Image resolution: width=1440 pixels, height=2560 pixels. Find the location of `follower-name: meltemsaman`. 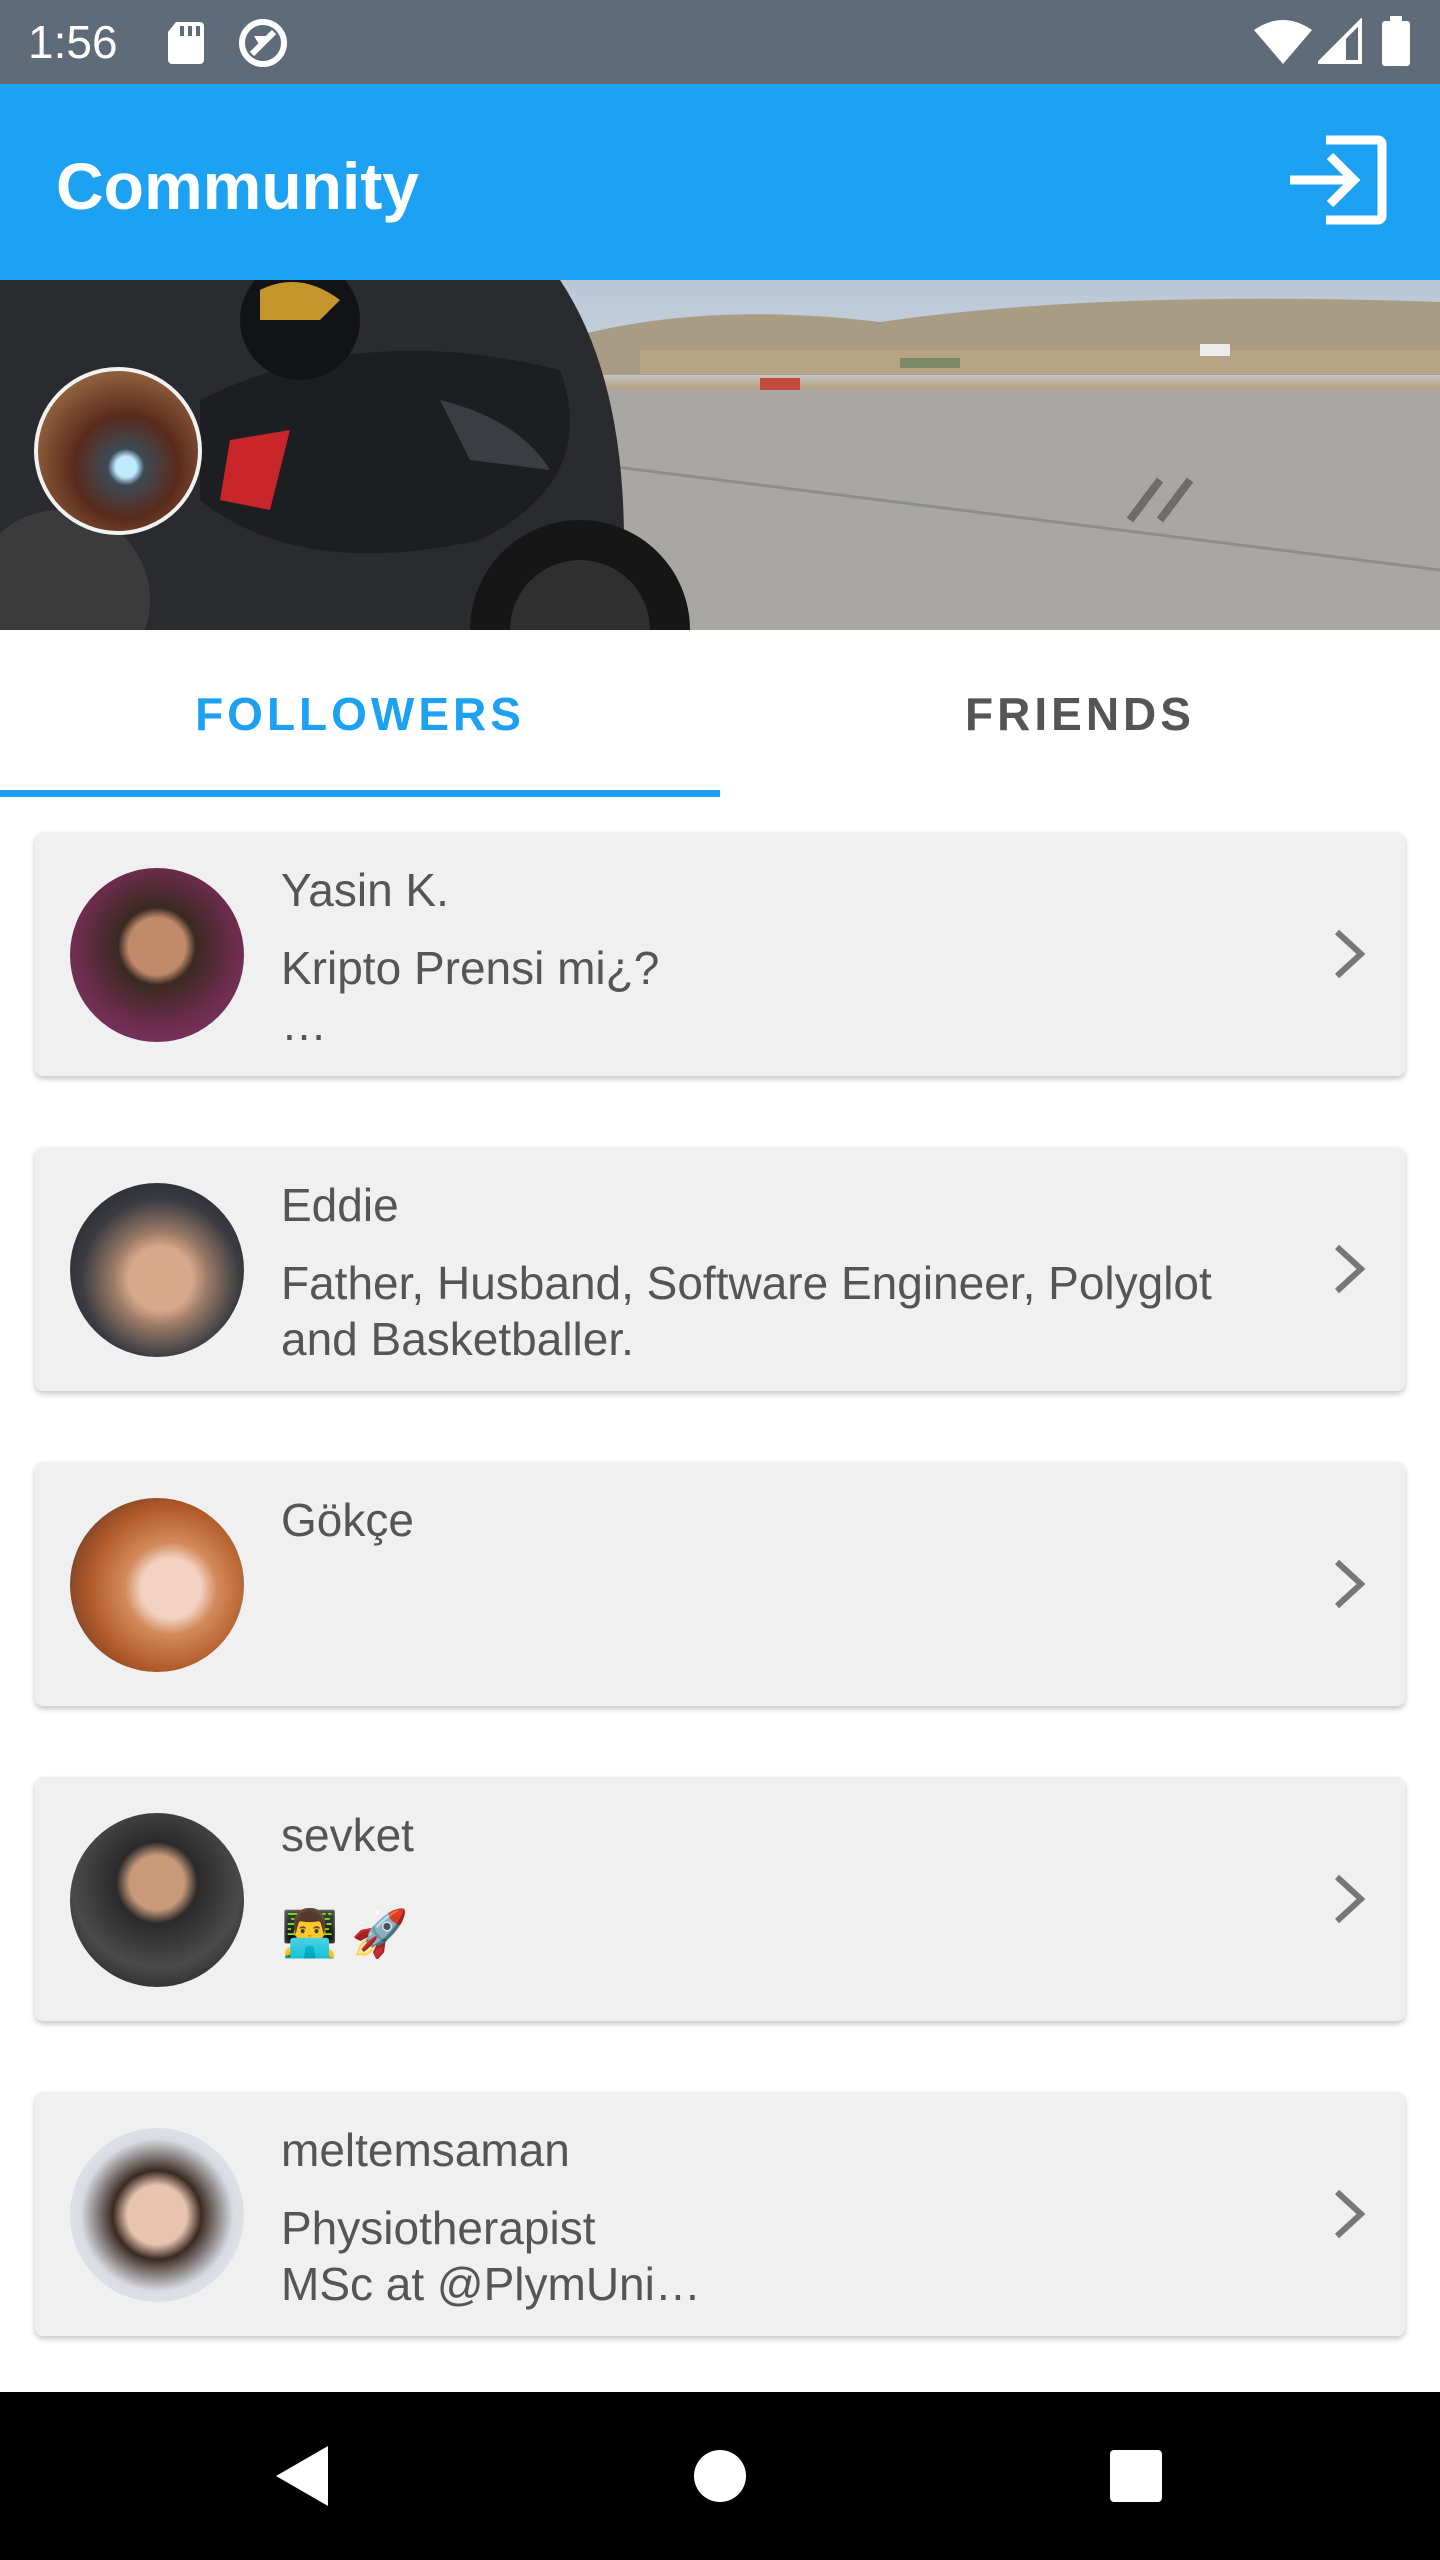

follower-name: meltemsaman is located at coordinates (425, 2150).